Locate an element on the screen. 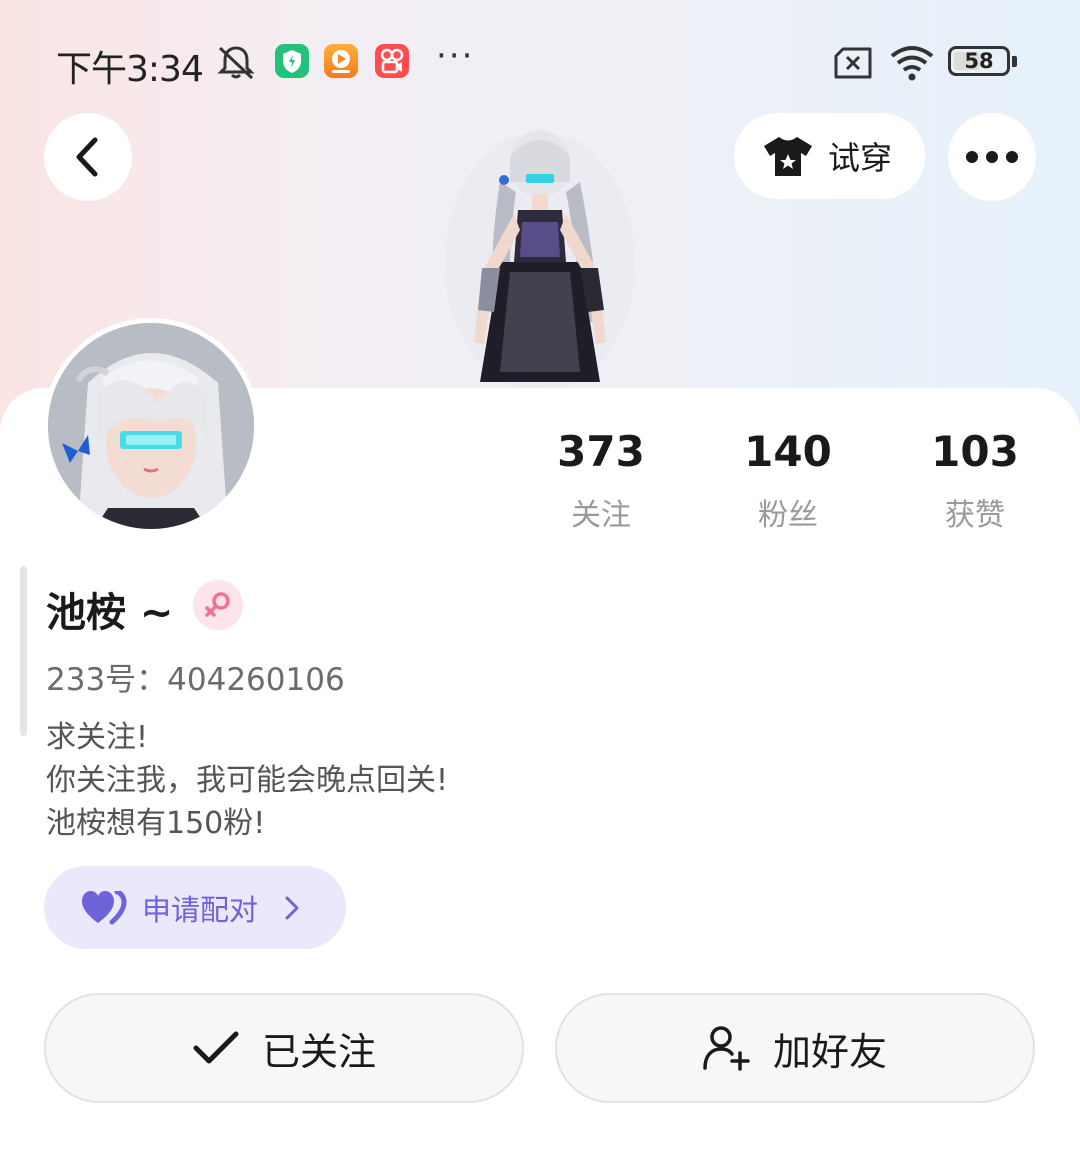  request-pair-label: 申请配对 is located at coordinates (200, 909).